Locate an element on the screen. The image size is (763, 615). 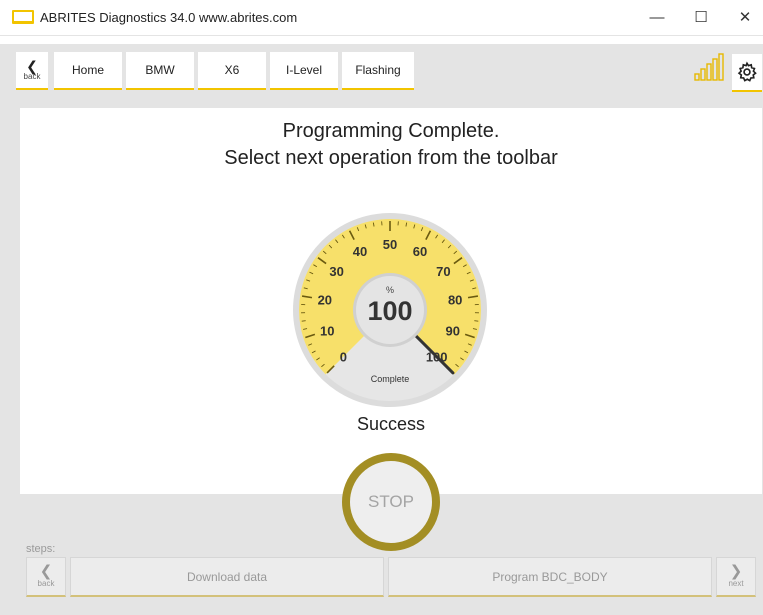
gauge-scale-label: 20 is located at coordinates (325, 300).